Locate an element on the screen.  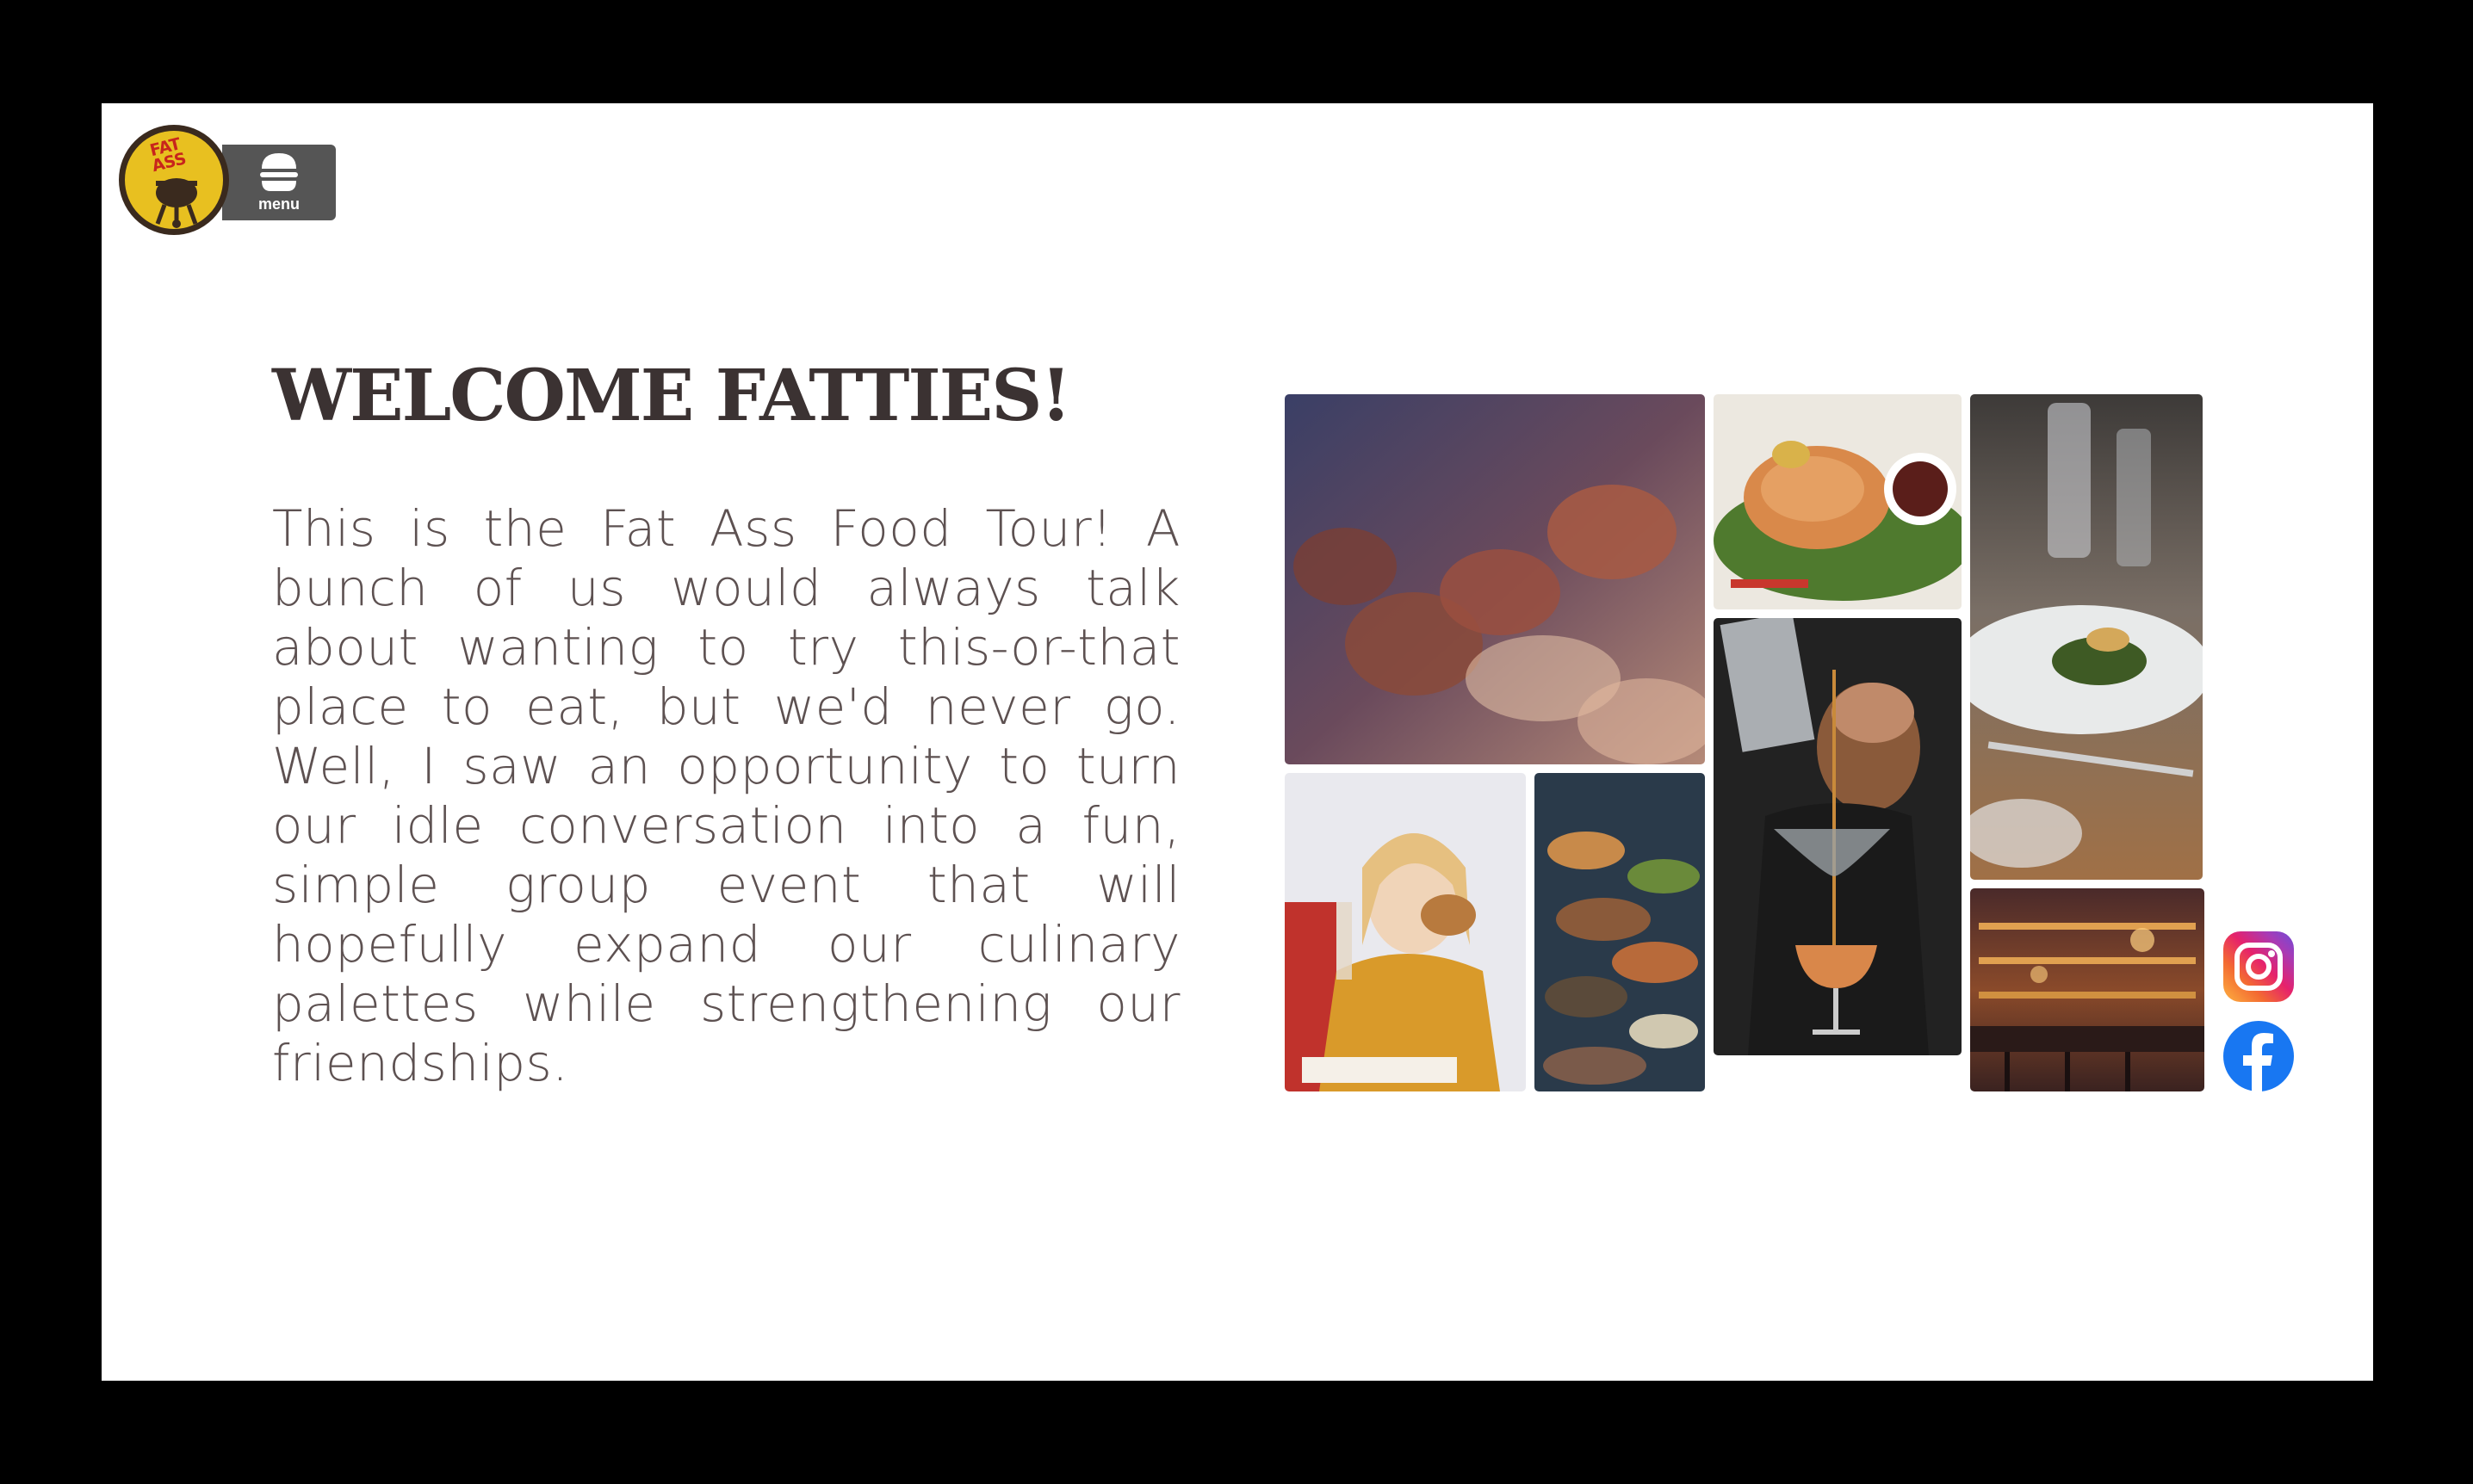
page-title: WELCOME FATTIES! is located at coordinates (672, 396).